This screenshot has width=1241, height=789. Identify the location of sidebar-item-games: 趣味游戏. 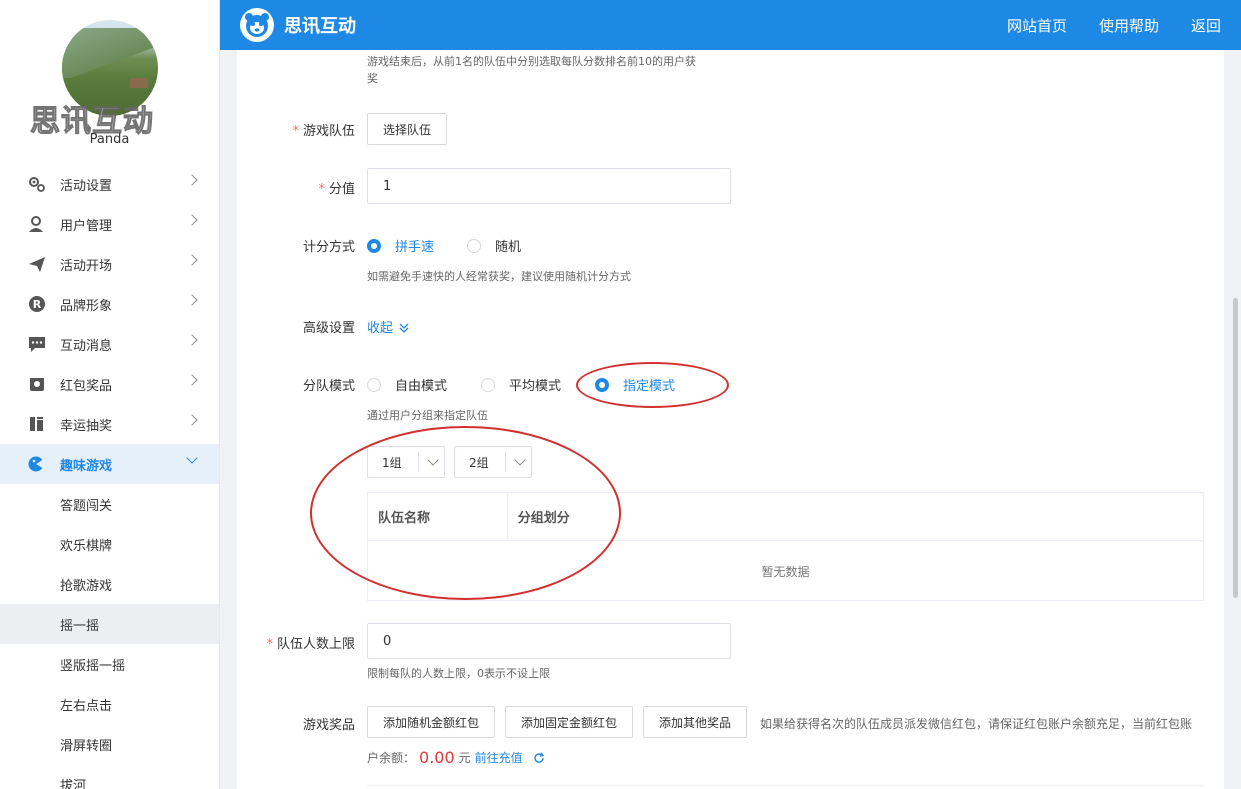
(109, 464).